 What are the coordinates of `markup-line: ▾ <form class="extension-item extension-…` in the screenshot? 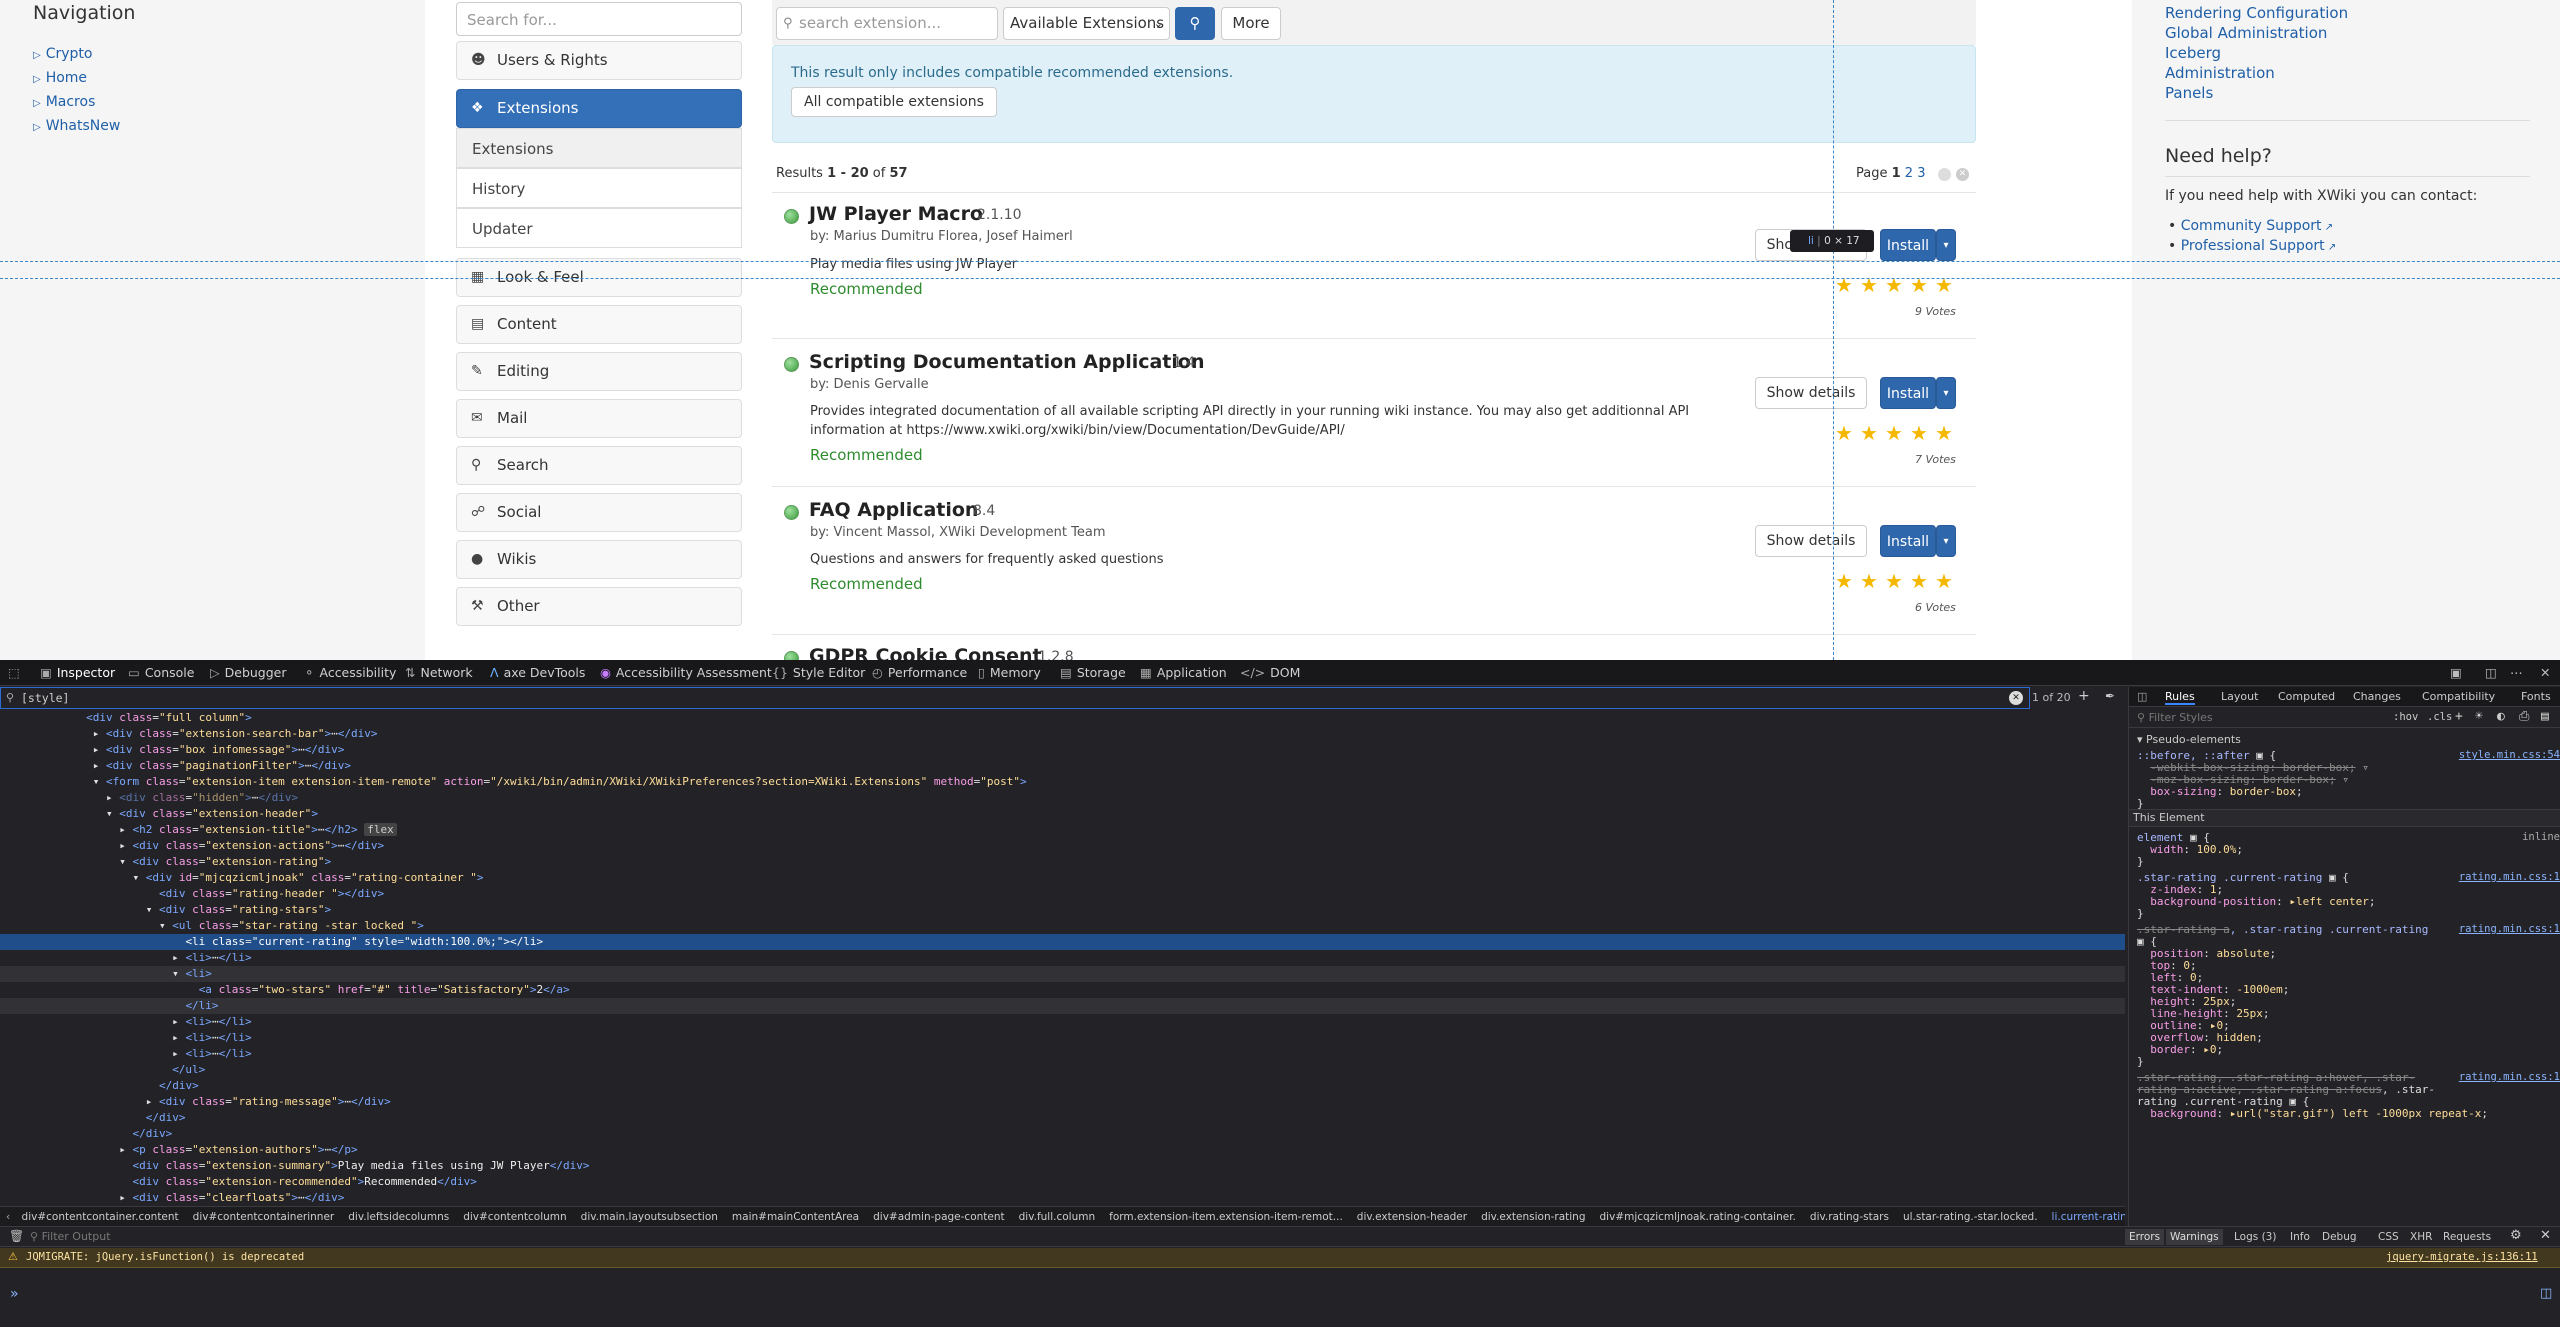 It's located at (1062, 782).